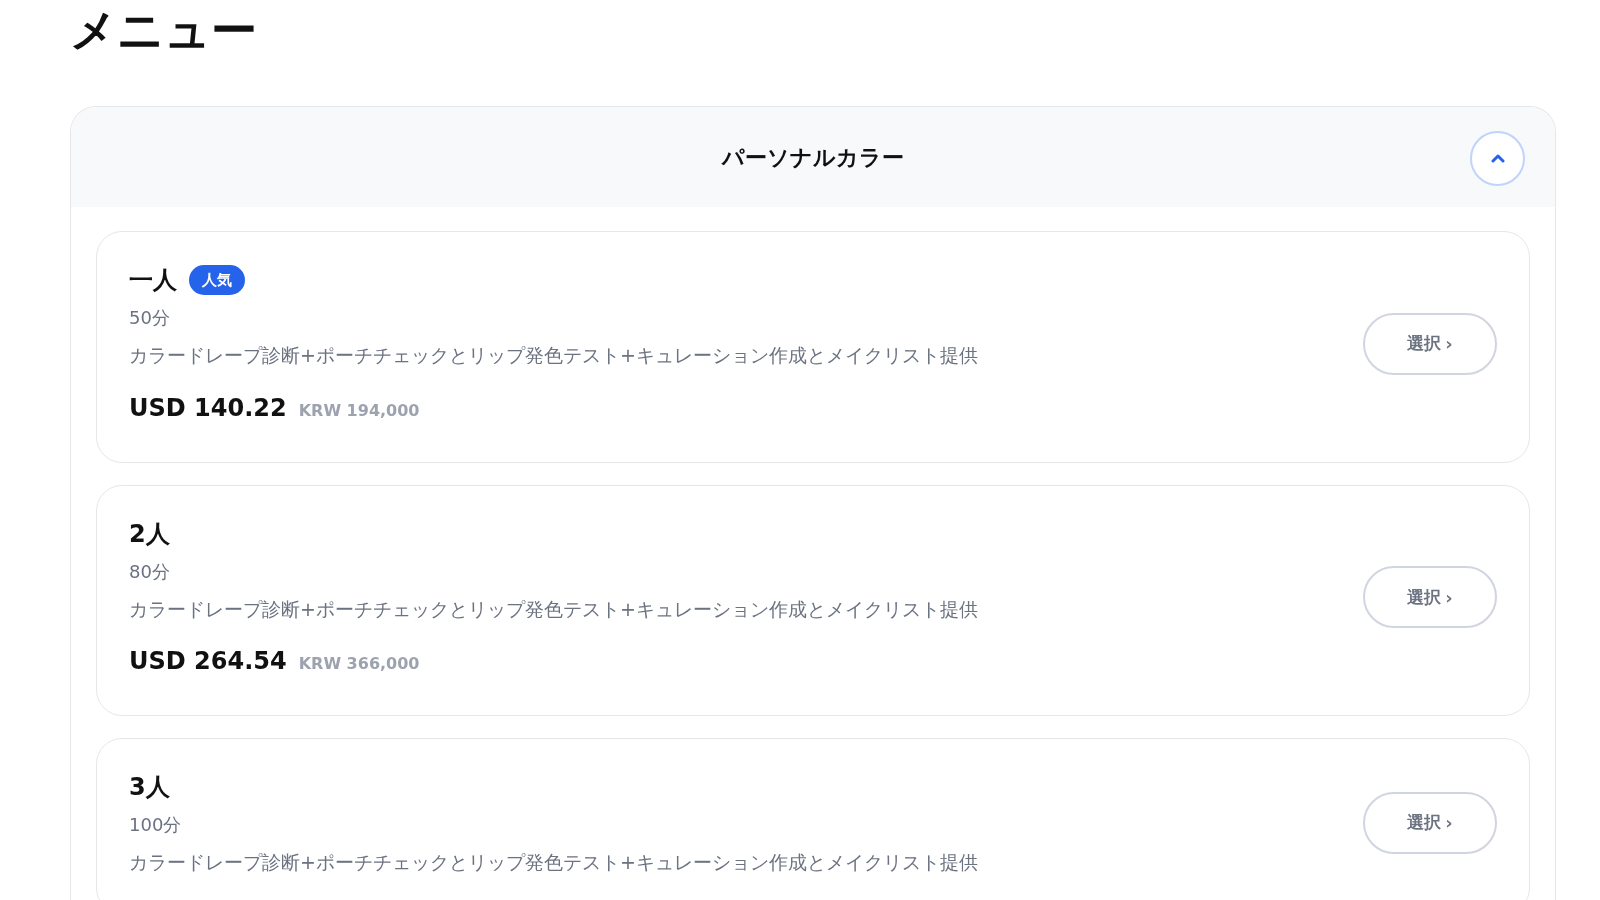 This screenshot has height=900, width=1600. What do you see at coordinates (217, 280) in the screenshot?
I see `popular-badge: 人気` at bounding box center [217, 280].